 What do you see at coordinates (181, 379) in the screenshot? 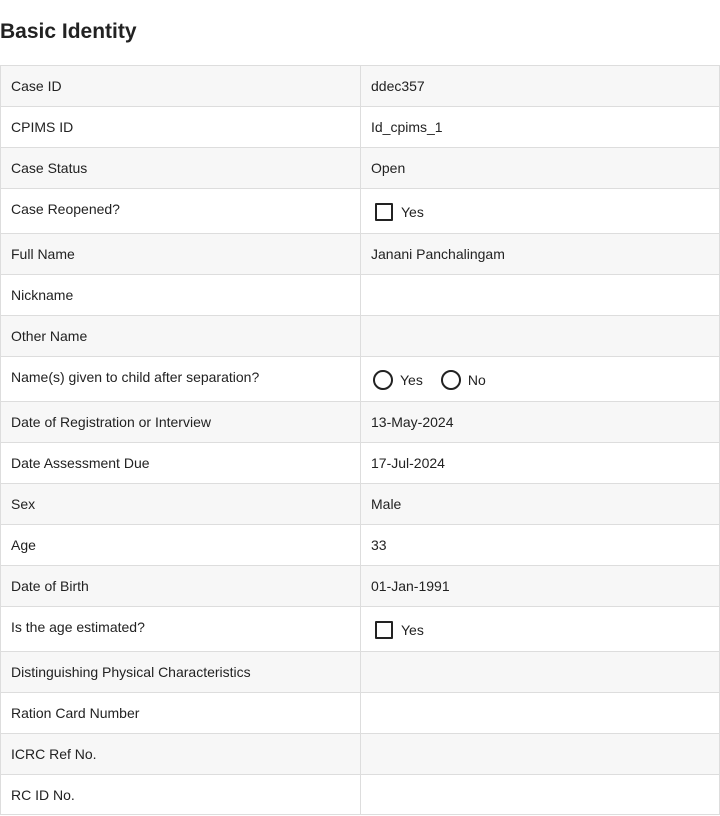
I see `field-label: Name(s) given to child after separation?` at bounding box center [181, 379].